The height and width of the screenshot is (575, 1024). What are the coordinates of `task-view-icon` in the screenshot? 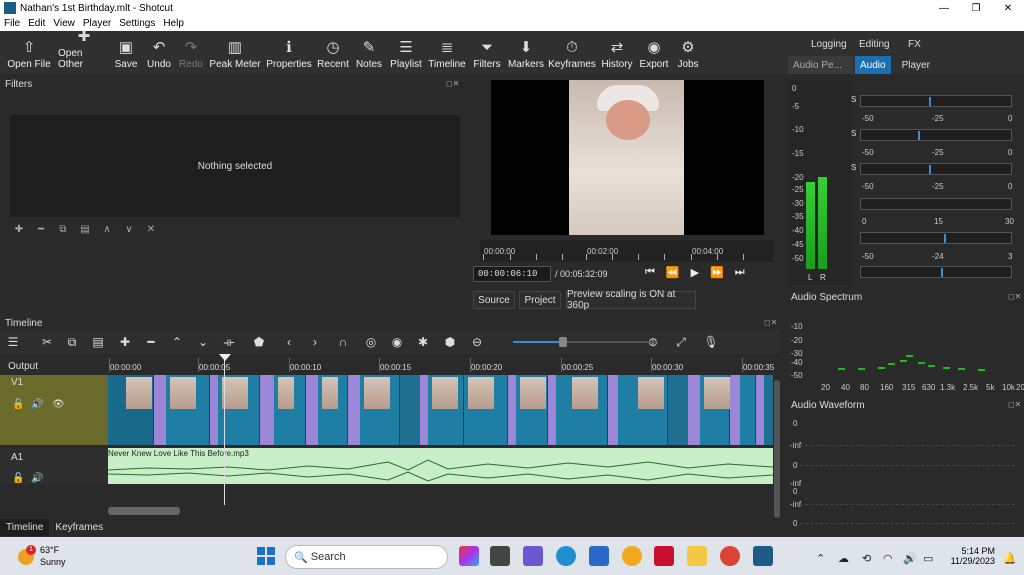 It's located at (500, 556).